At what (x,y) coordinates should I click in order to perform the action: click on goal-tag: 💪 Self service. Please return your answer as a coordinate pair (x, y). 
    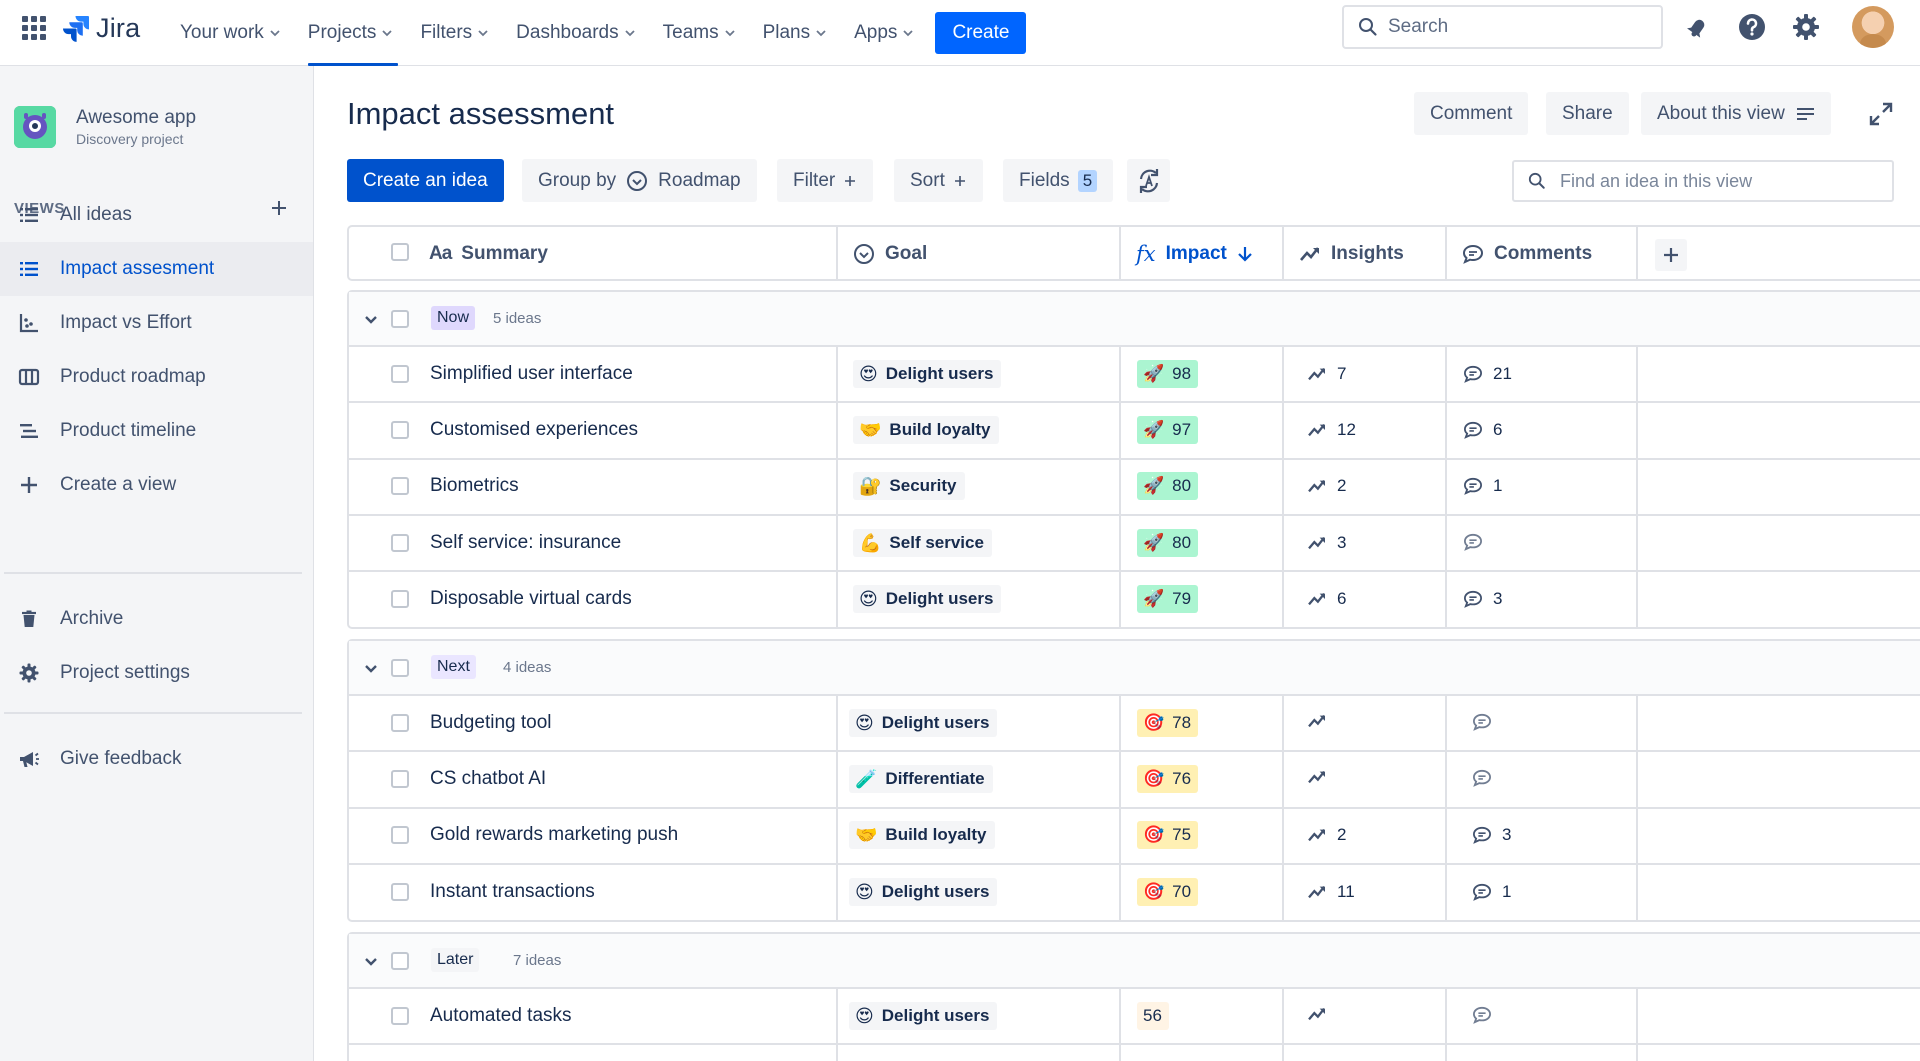
    Looking at the image, I should click on (922, 543).